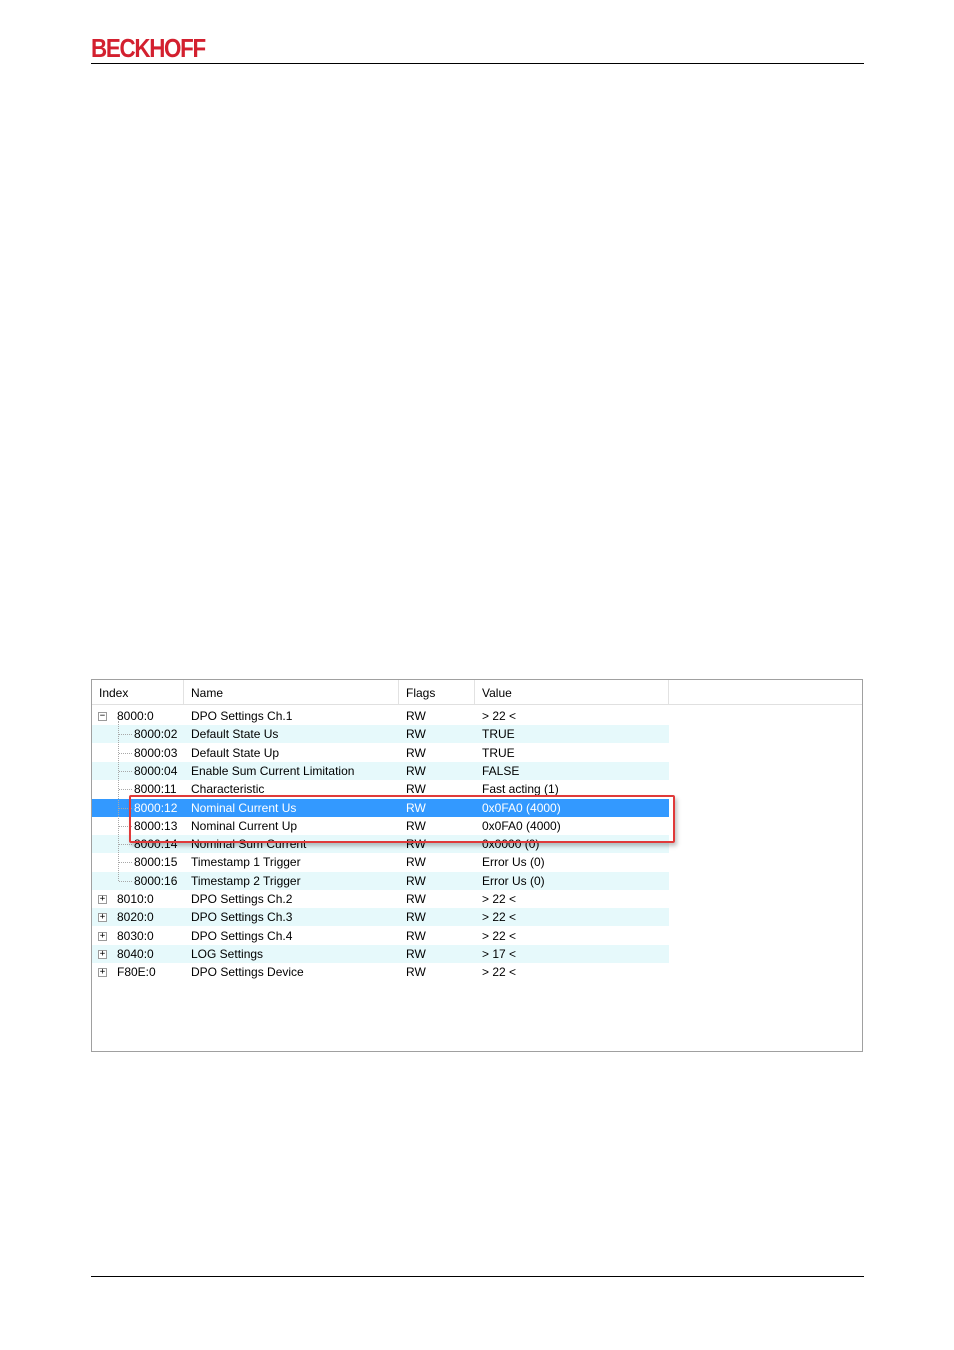 This screenshot has width=954, height=1350. What do you see at coordinates (242, 936) in the screenshot?
I see `row-name: DPO Settings Ch.4` at bounding box center [242, 936].